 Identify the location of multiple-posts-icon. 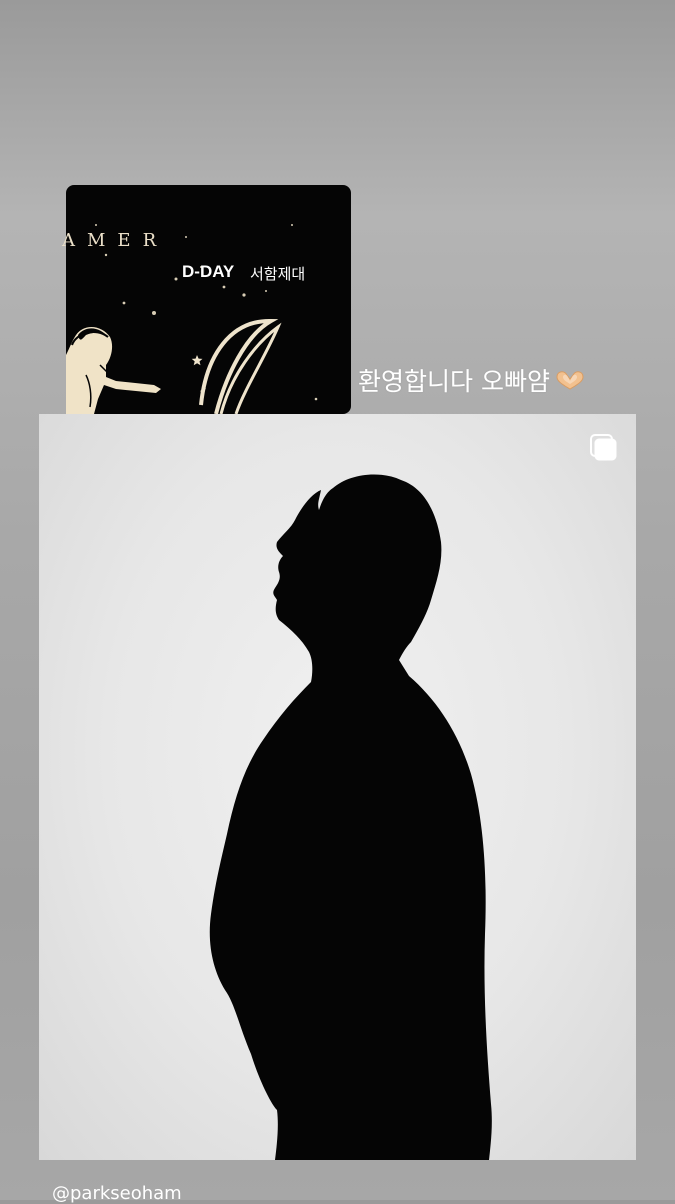
(603, 447).